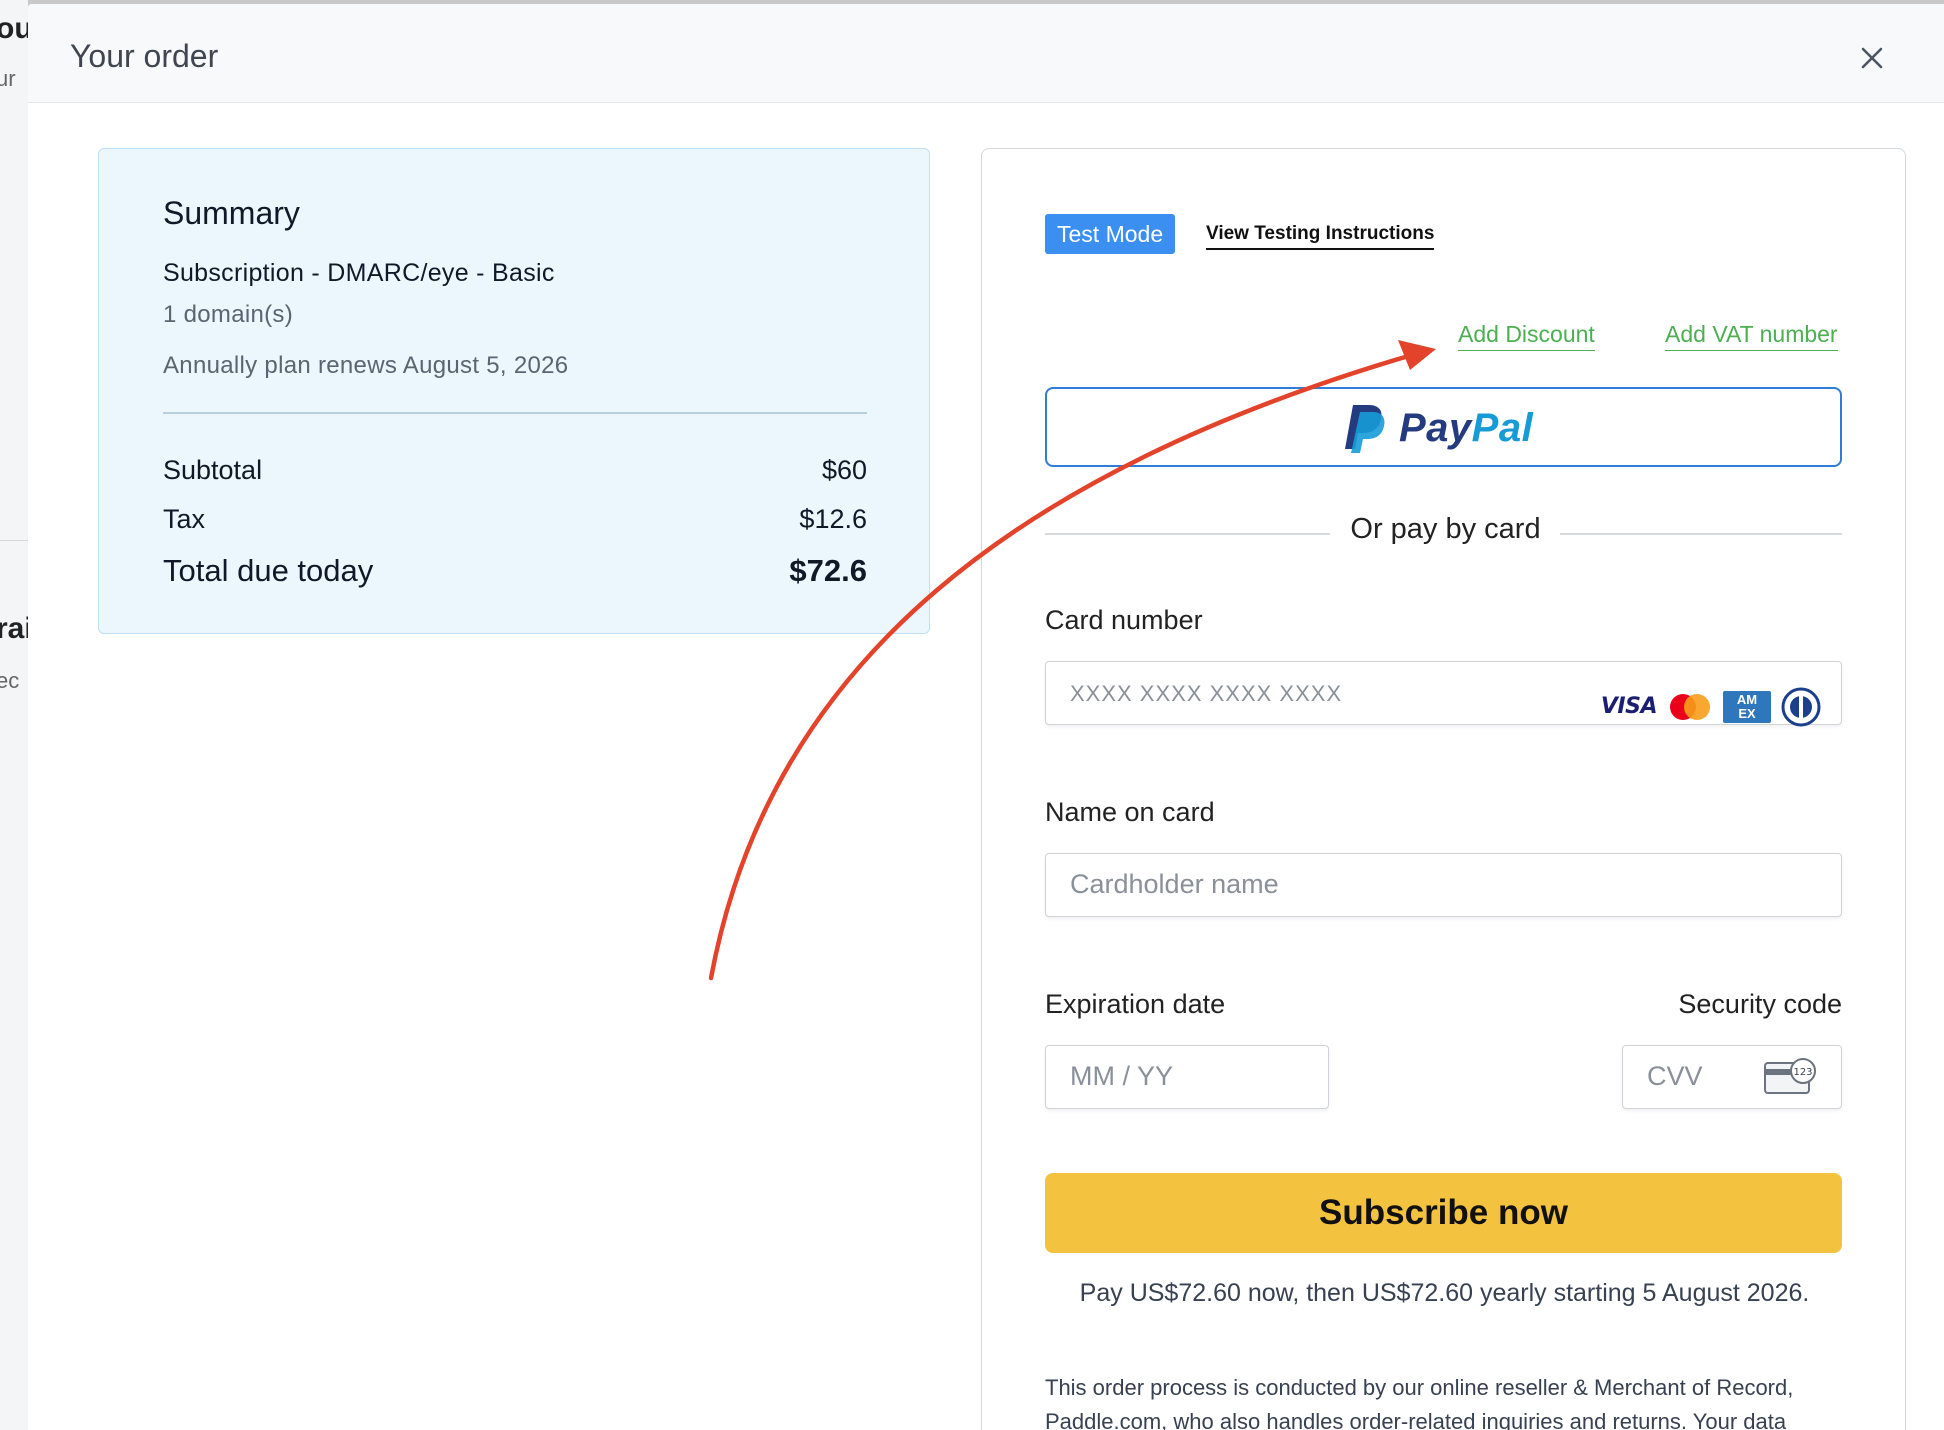 This screenshot has width=1944, height=1430. What do you see at coordinates (1443, 1213) in the screenshot?
I see `subscribe-now-button: Subscribe now` at bounding box center [1443, 1213].